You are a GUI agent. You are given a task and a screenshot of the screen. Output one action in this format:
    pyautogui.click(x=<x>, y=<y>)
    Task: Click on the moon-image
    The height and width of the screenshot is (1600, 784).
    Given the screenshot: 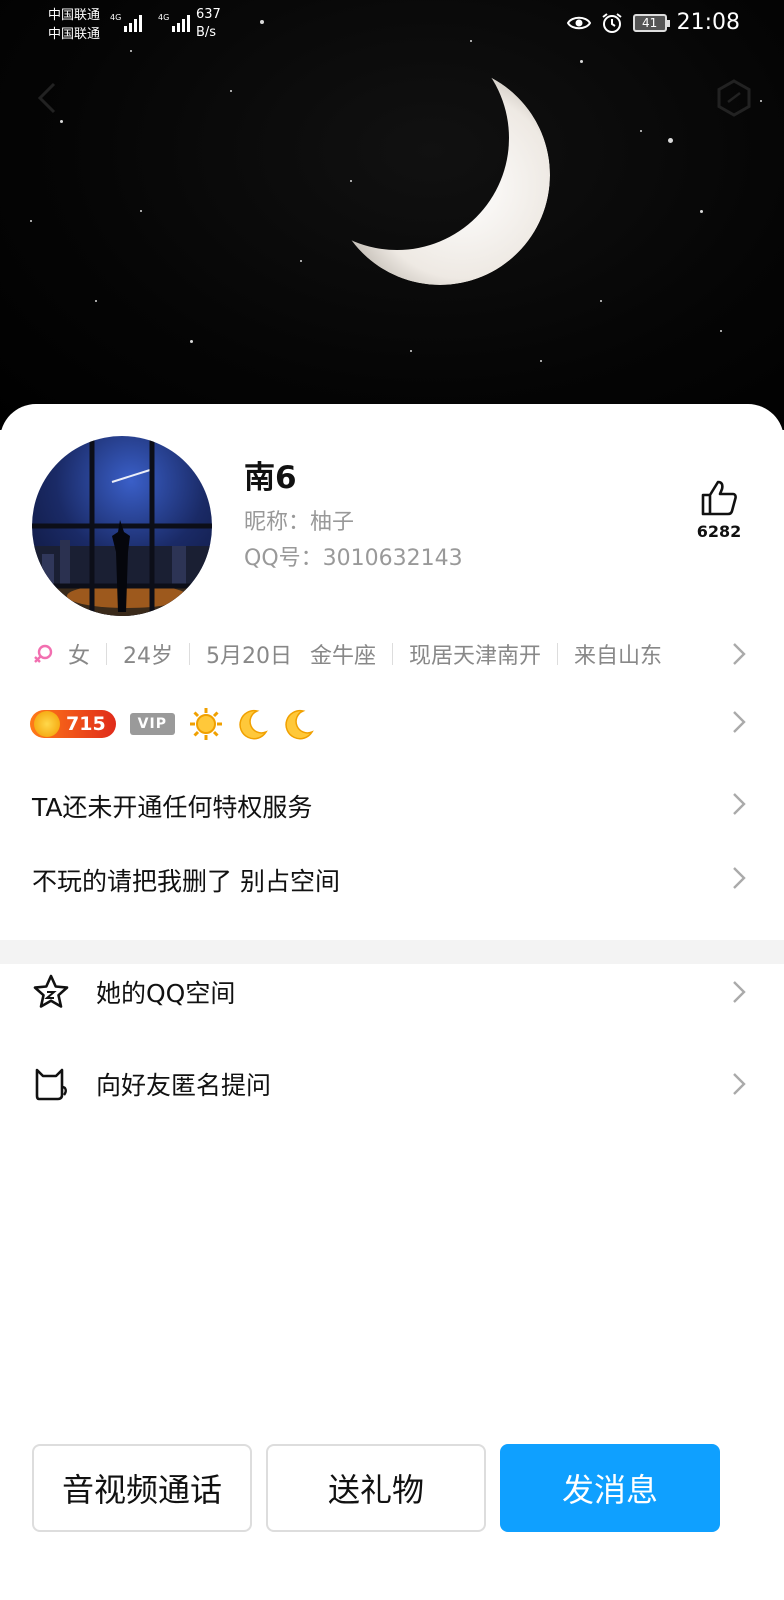 What is the action you would take?
    pyautogui.click(x=430, y=185)
    